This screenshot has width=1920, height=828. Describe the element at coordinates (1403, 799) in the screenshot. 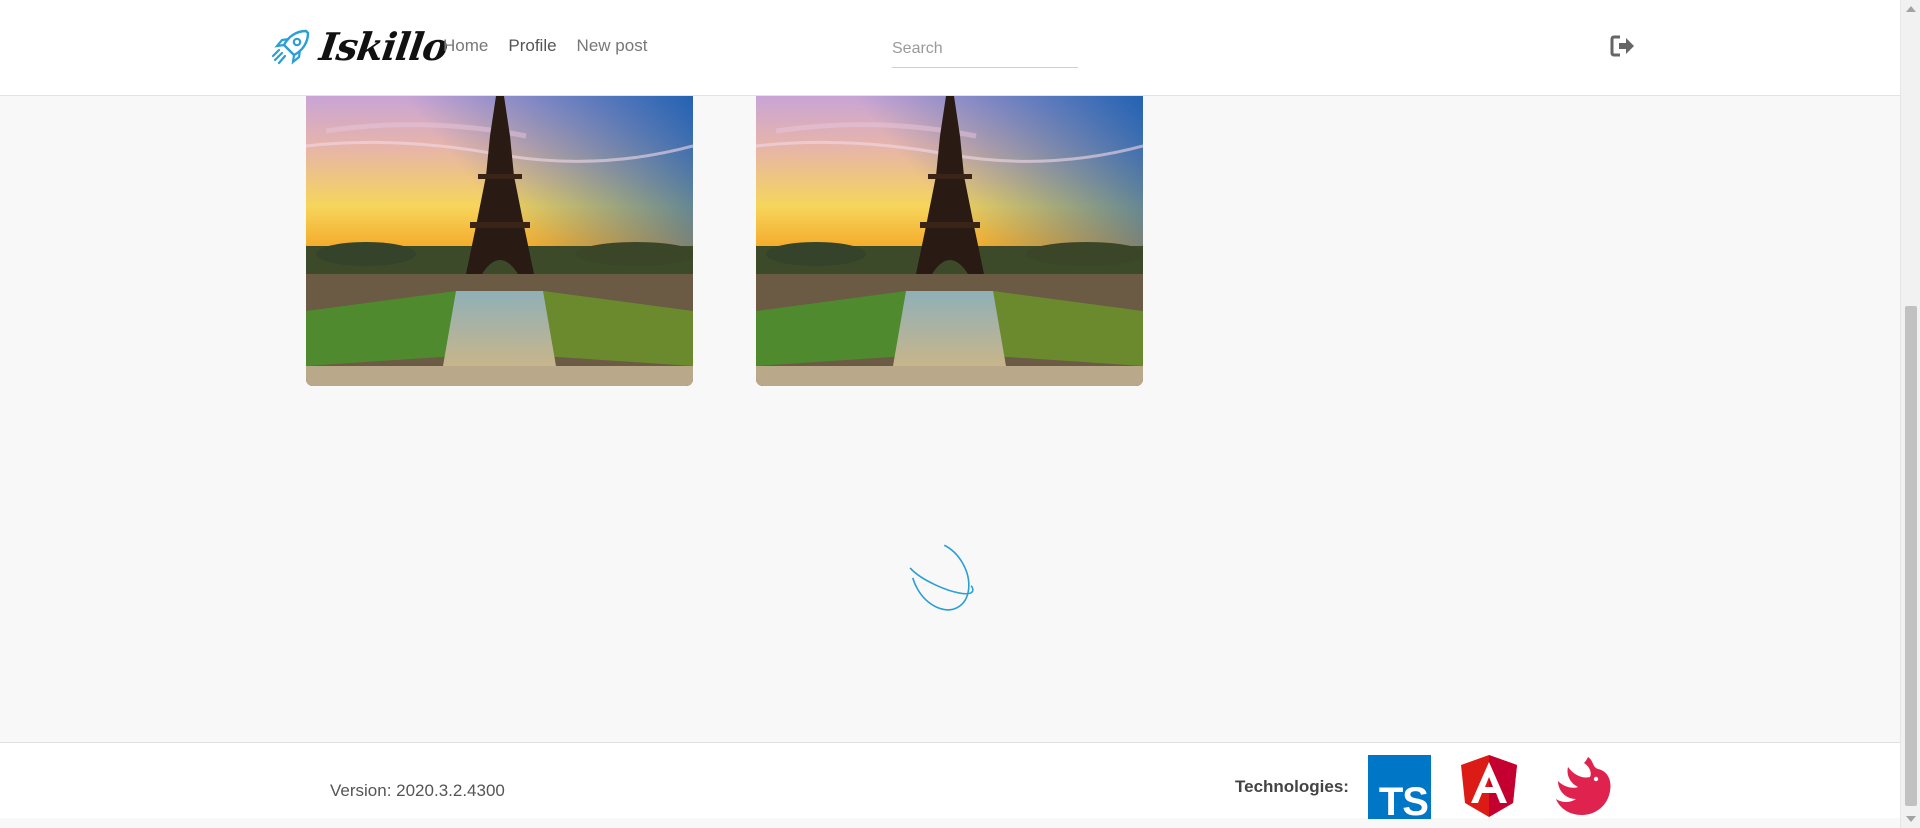

I see `typescript-icon-text: TS` at that location.